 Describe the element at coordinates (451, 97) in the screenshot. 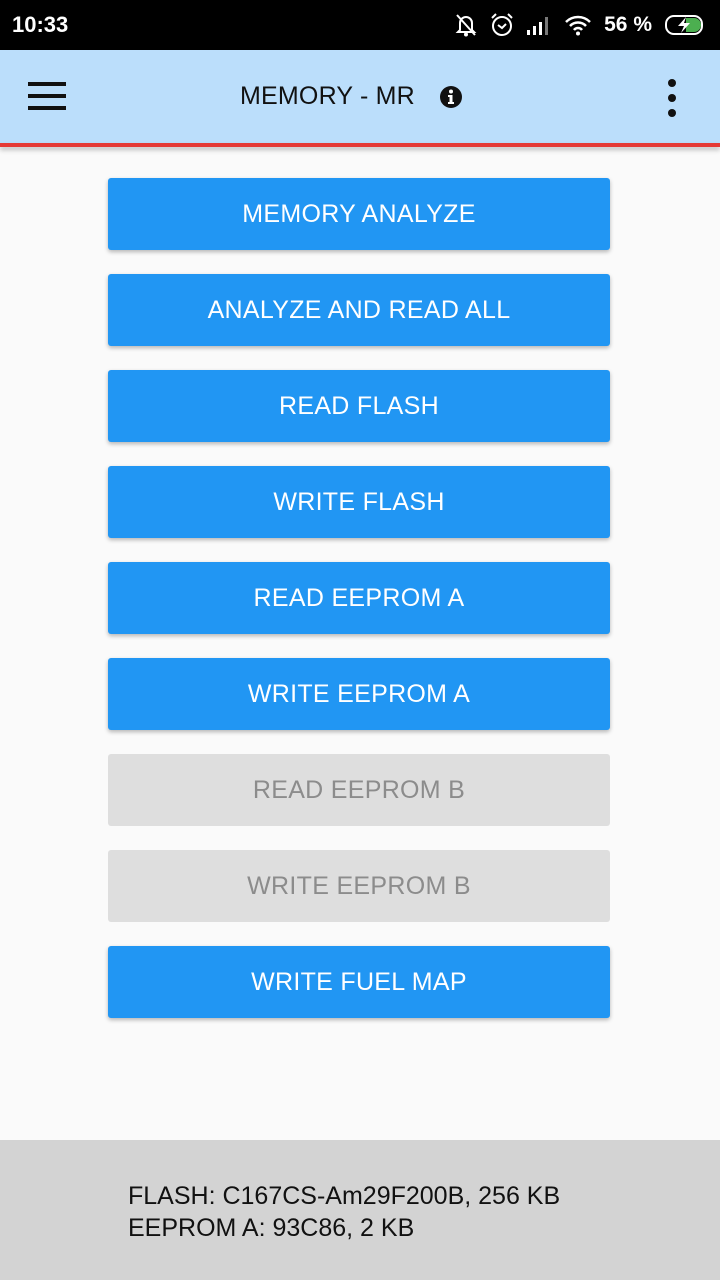

I see `info-icon` at that location.